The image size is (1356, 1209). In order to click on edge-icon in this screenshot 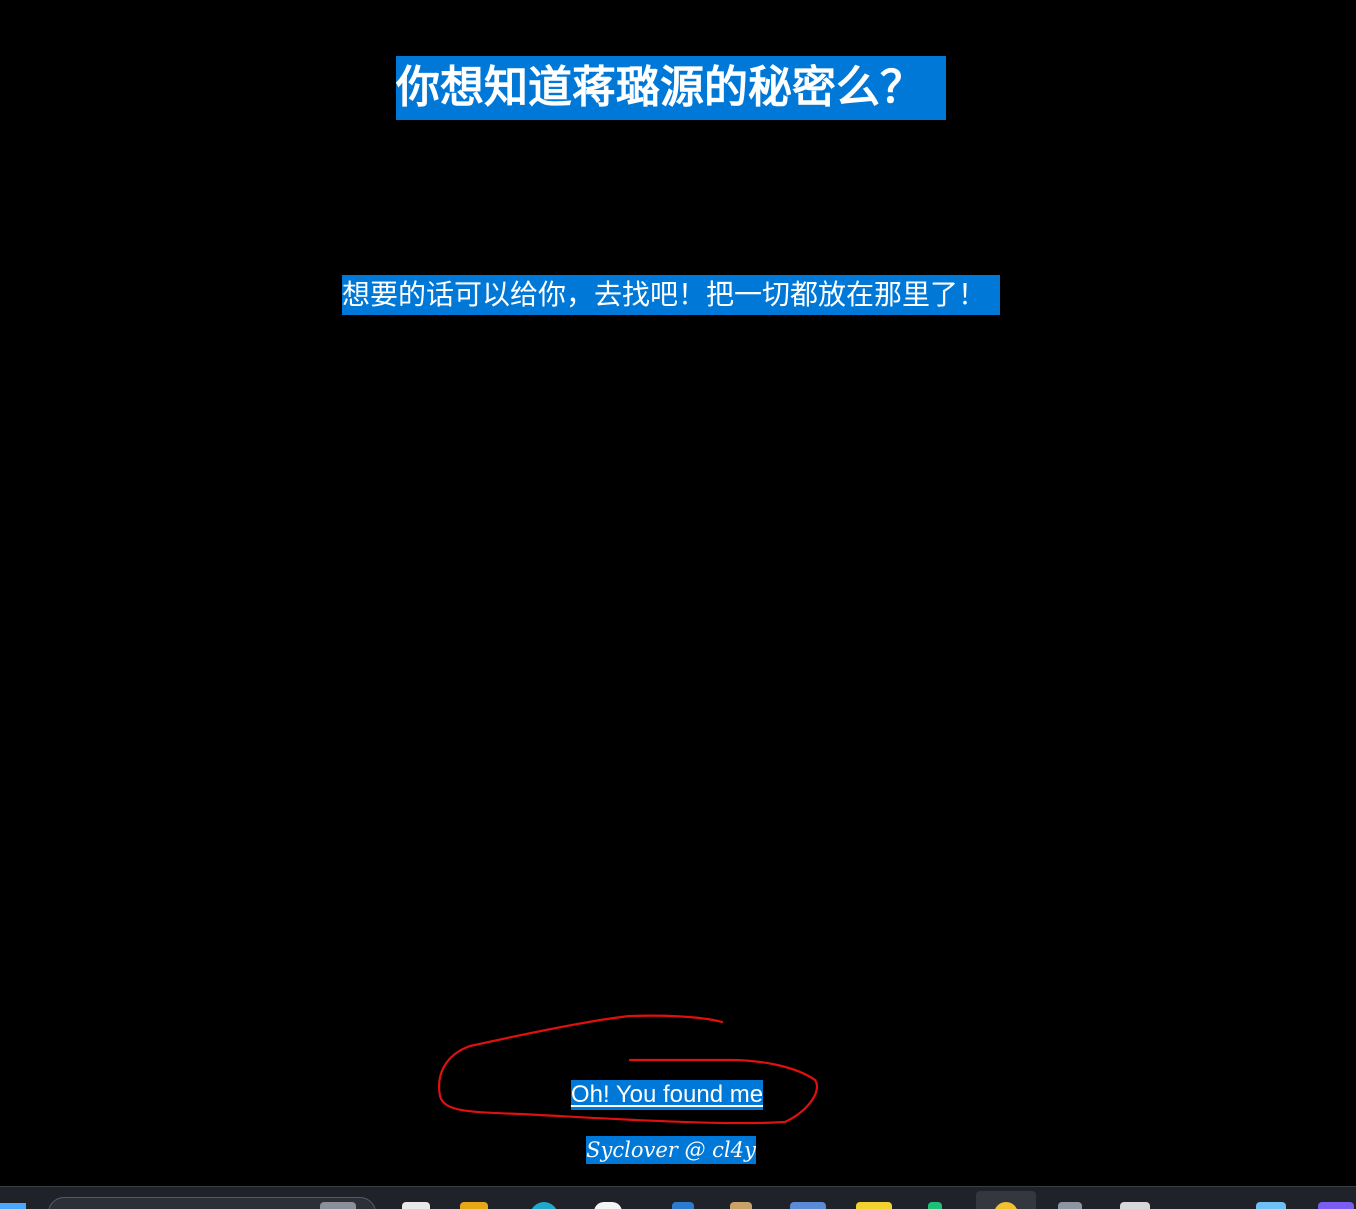, I will do `click(544, 1205)`.